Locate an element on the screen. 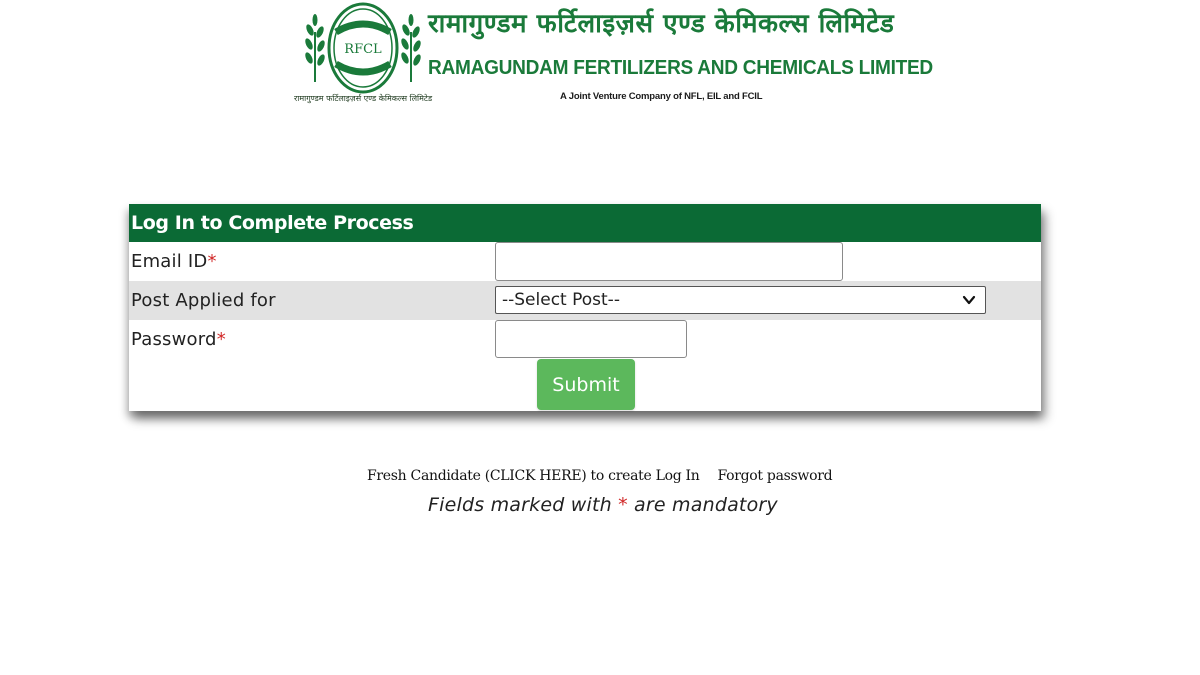  password-row: Password* is located at coordinates (585, 339).